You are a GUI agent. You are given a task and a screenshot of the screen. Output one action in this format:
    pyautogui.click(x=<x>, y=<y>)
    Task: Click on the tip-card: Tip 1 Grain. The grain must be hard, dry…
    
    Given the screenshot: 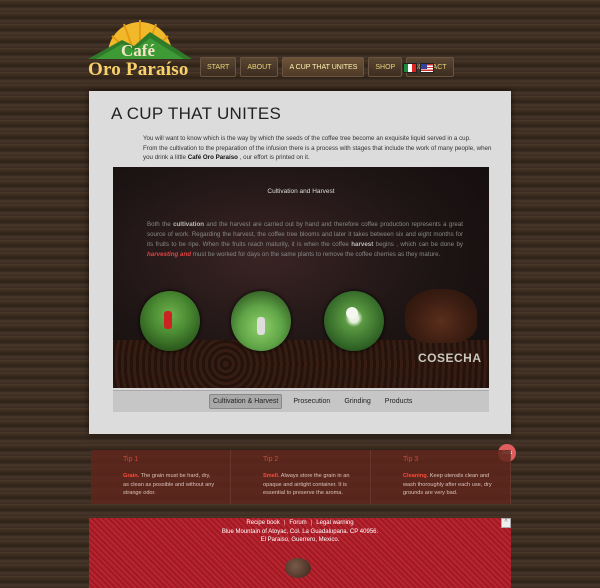 What is the action you would take?
    pyautogui.click(x=161, y=477)
    